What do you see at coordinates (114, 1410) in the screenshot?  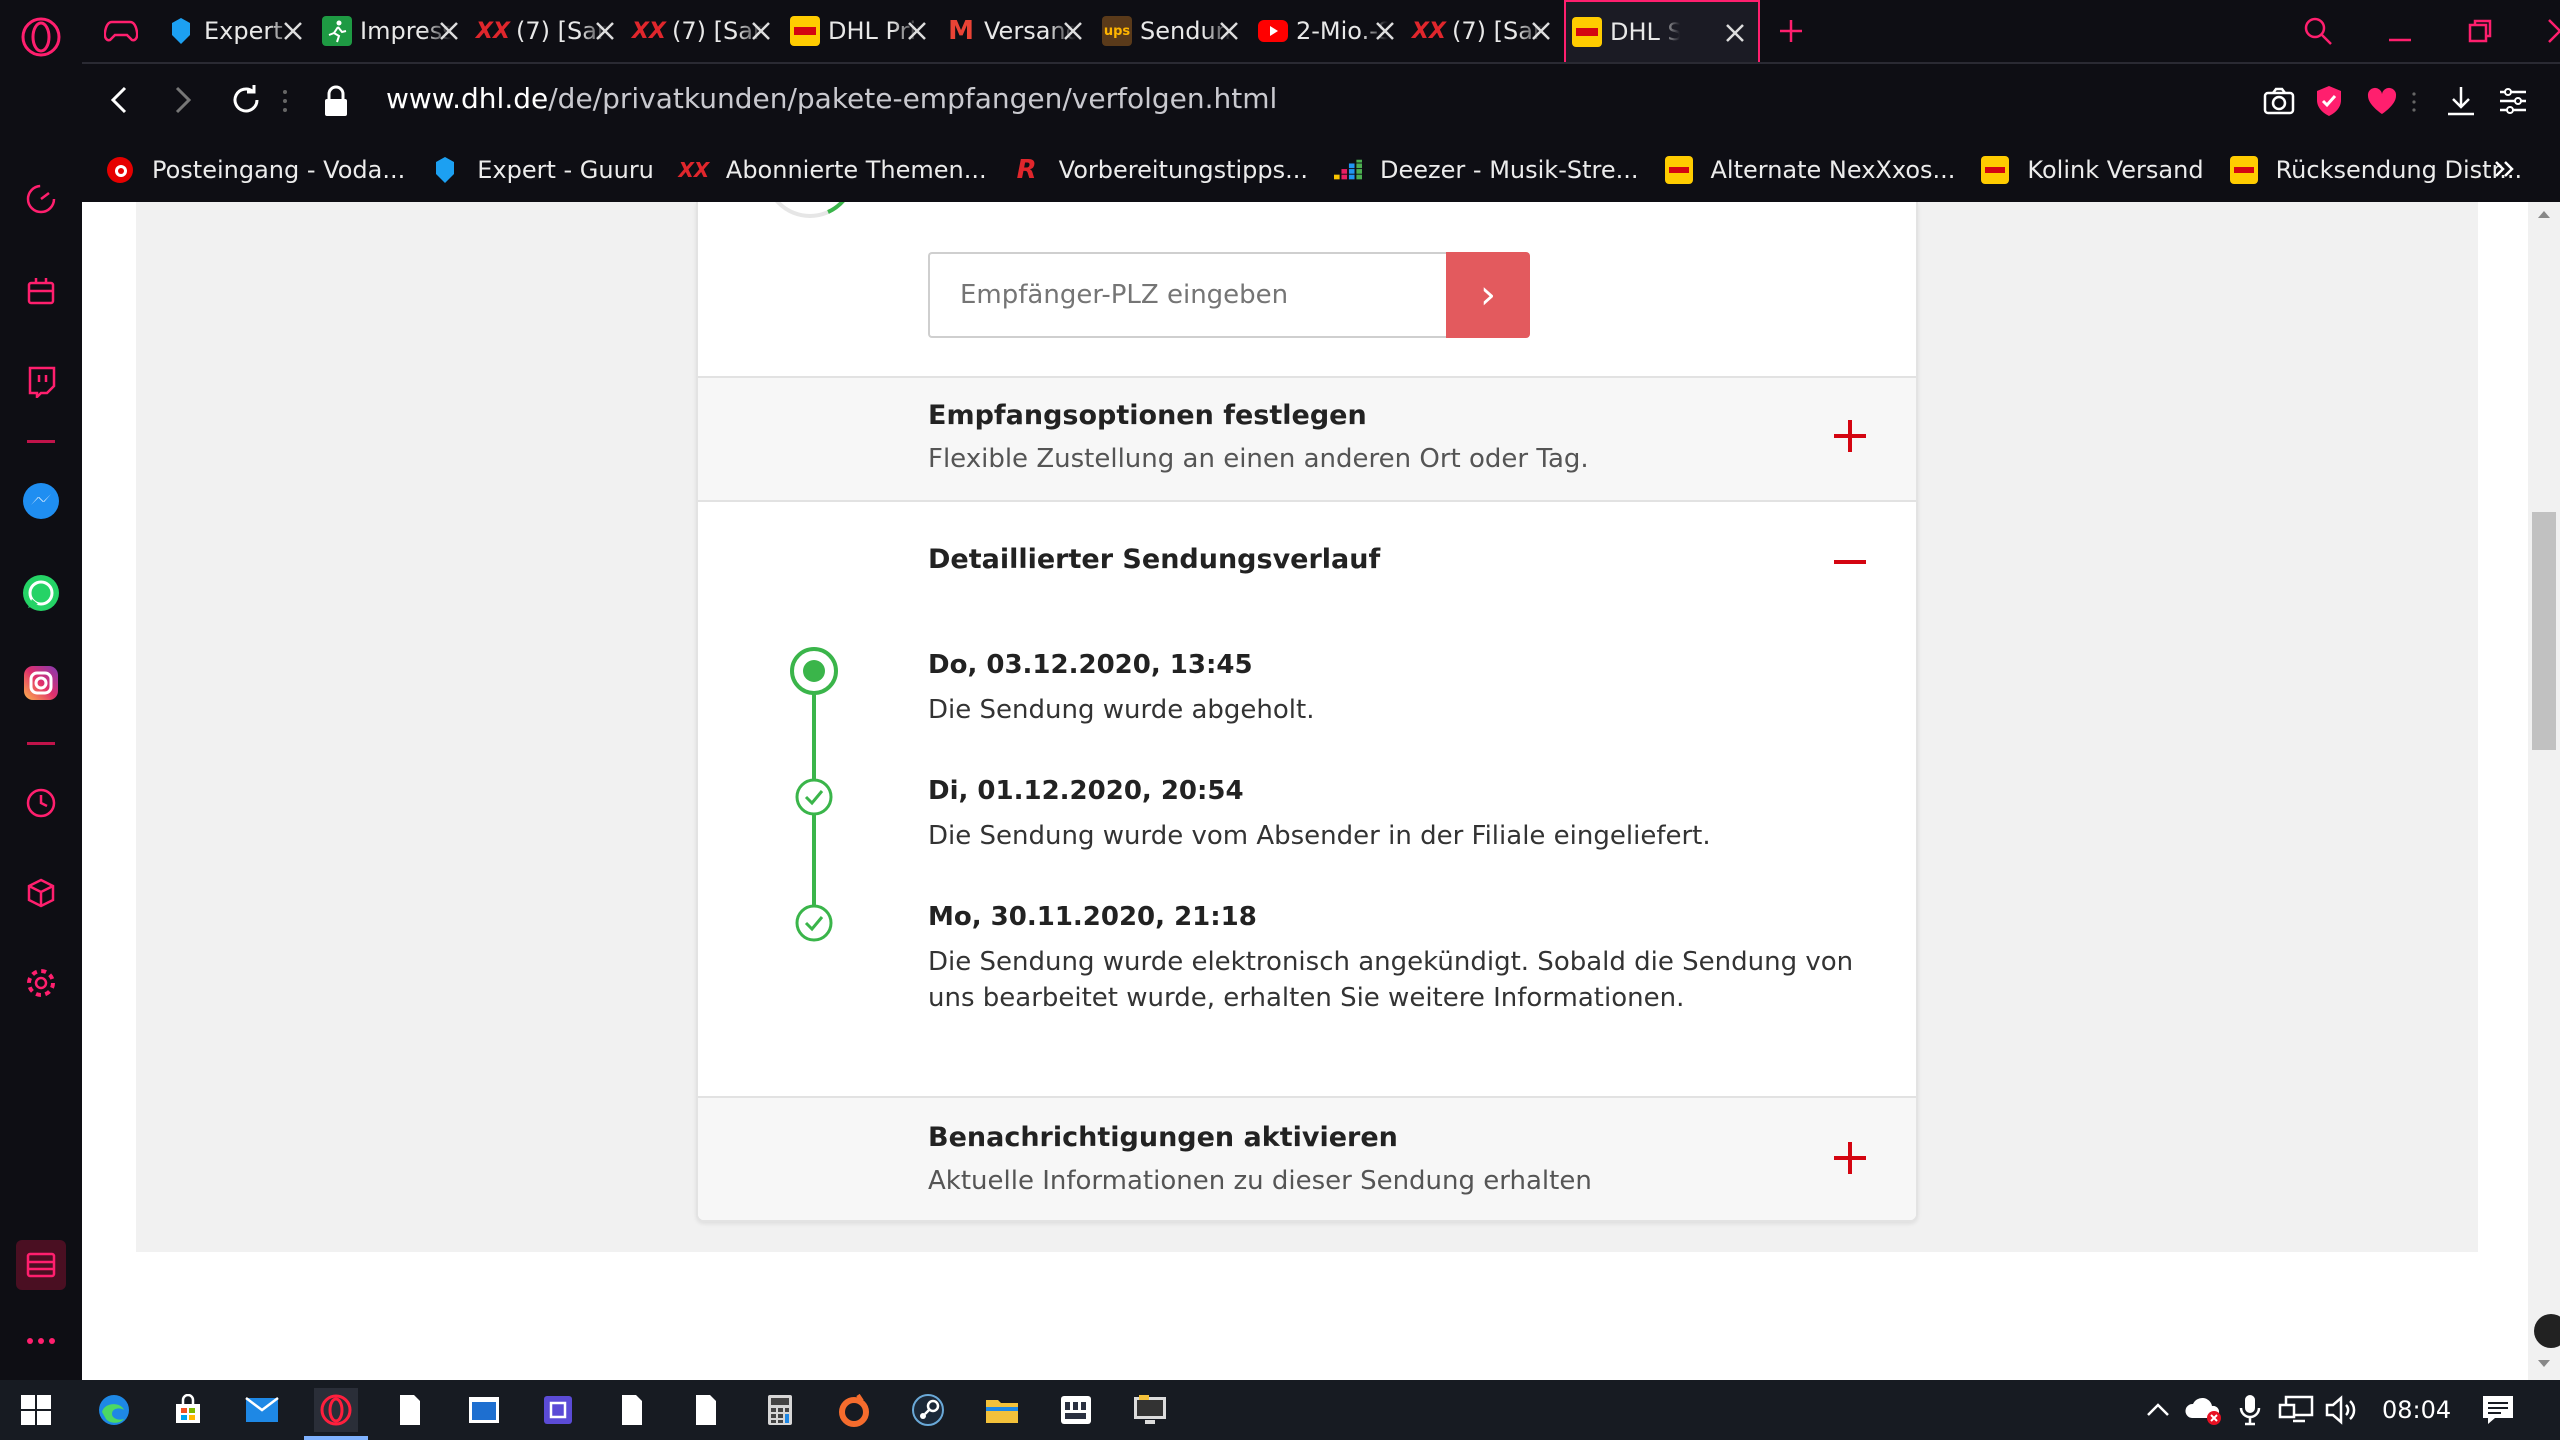 I see `edge-icon` at bounding box center [114, 1410].